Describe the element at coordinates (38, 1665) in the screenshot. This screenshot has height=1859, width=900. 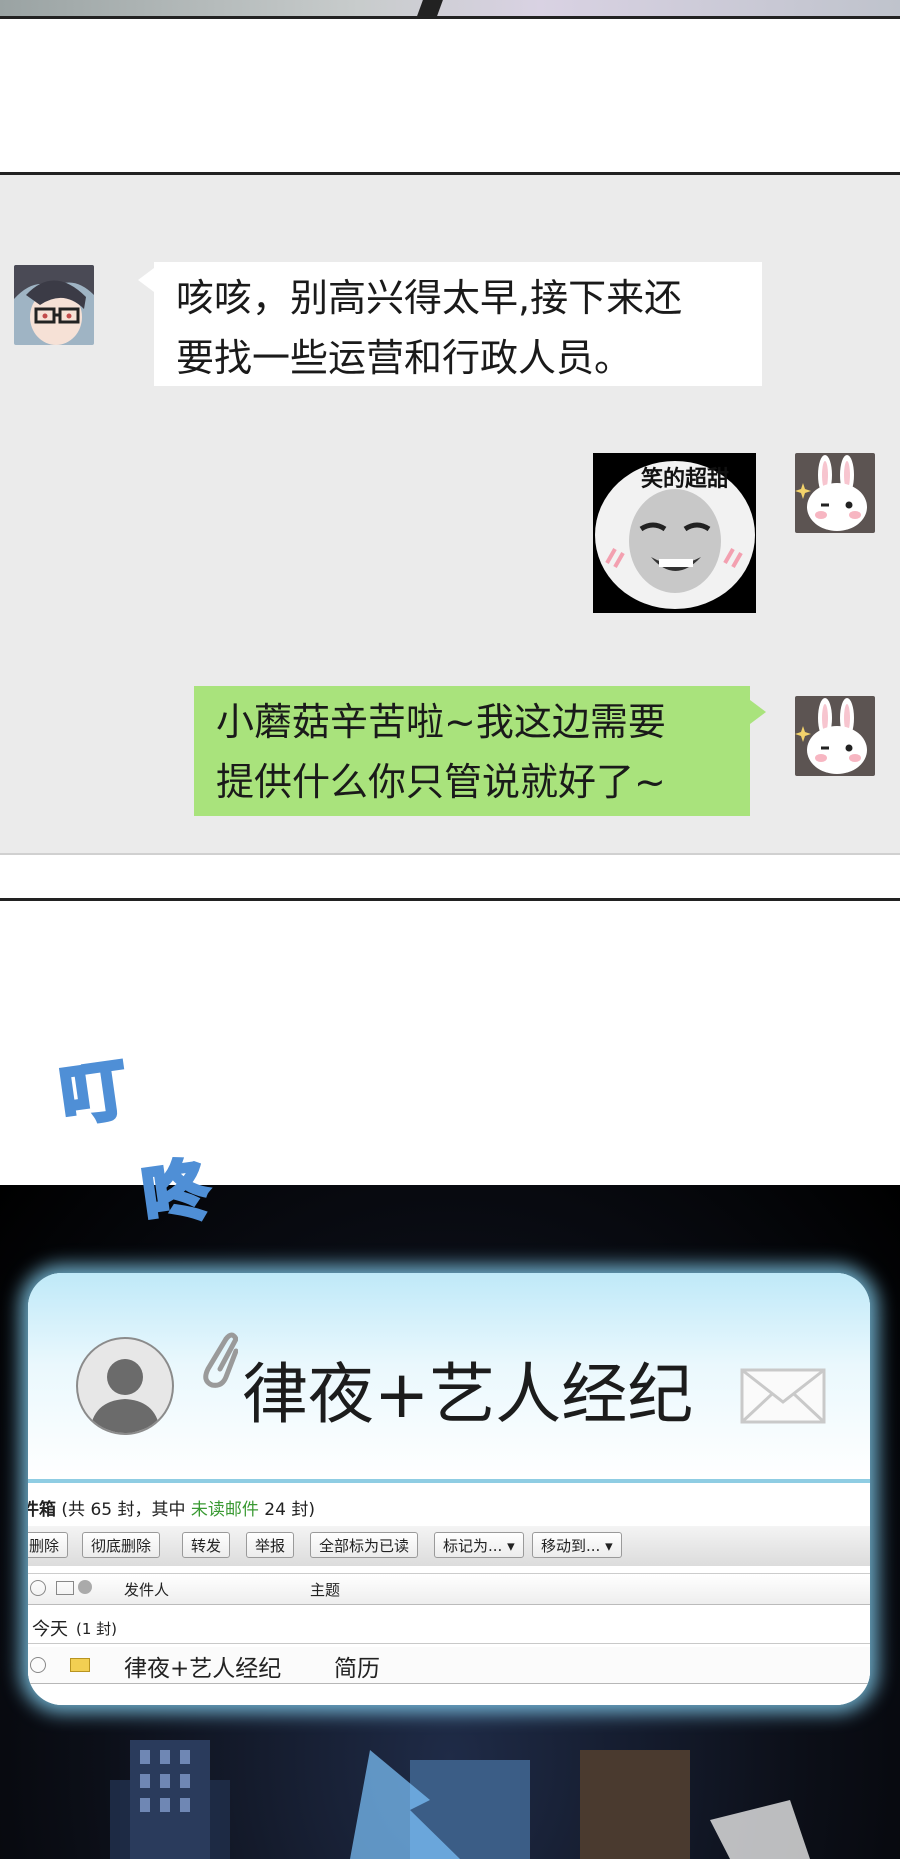
I see `row-checkbox` at that location.